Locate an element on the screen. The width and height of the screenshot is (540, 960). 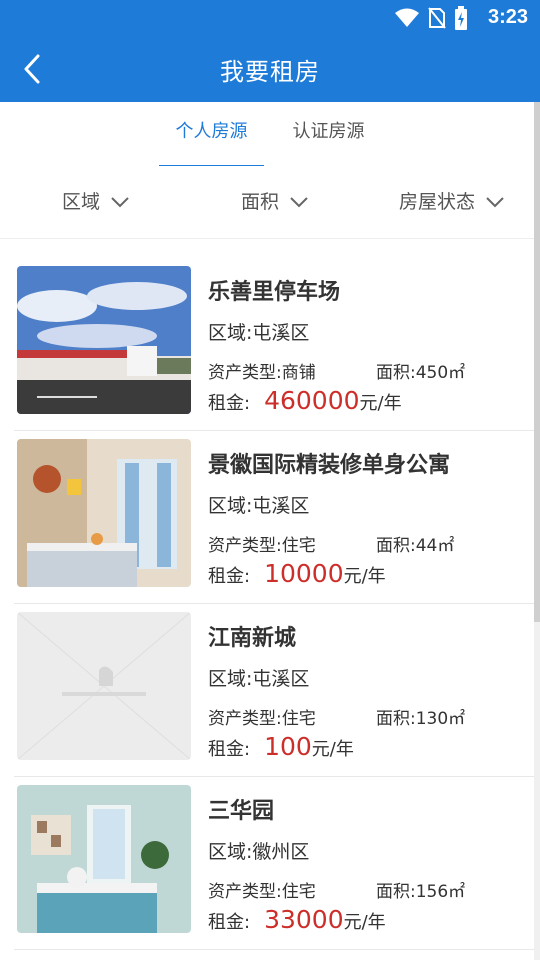
rent-value: 100 is located at coordinates (288, 746).